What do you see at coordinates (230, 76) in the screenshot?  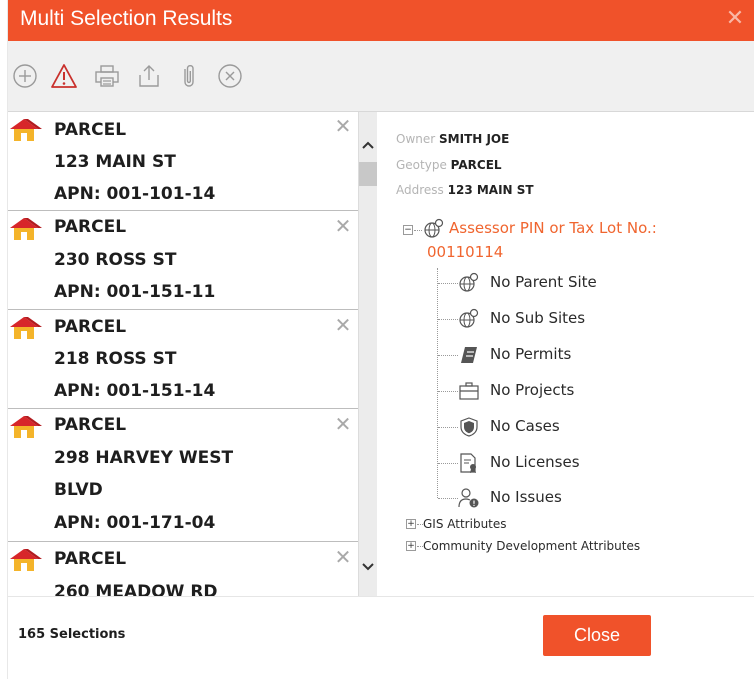 I see `remove-circle-icon` at bounding box center [230, 76].